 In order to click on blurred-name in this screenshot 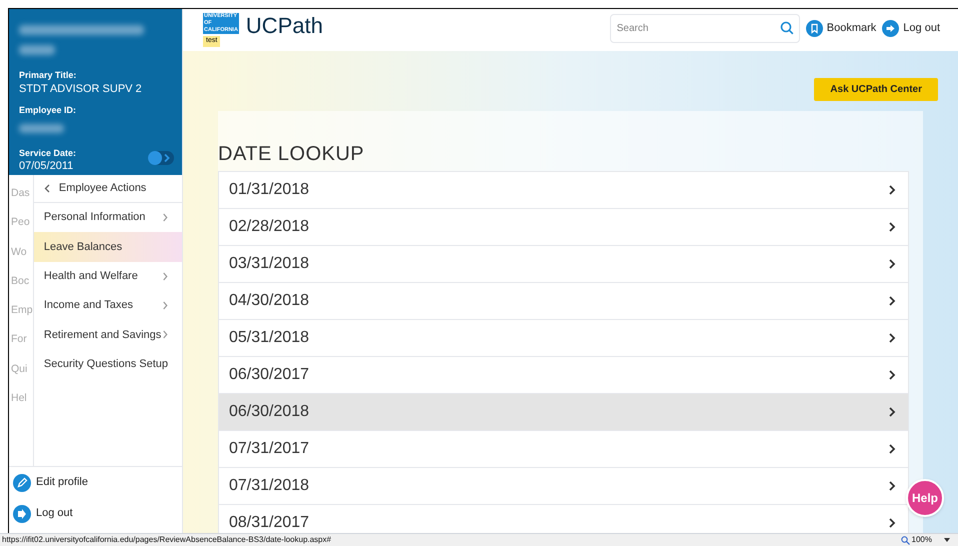, I will do `click(37, 50)`.